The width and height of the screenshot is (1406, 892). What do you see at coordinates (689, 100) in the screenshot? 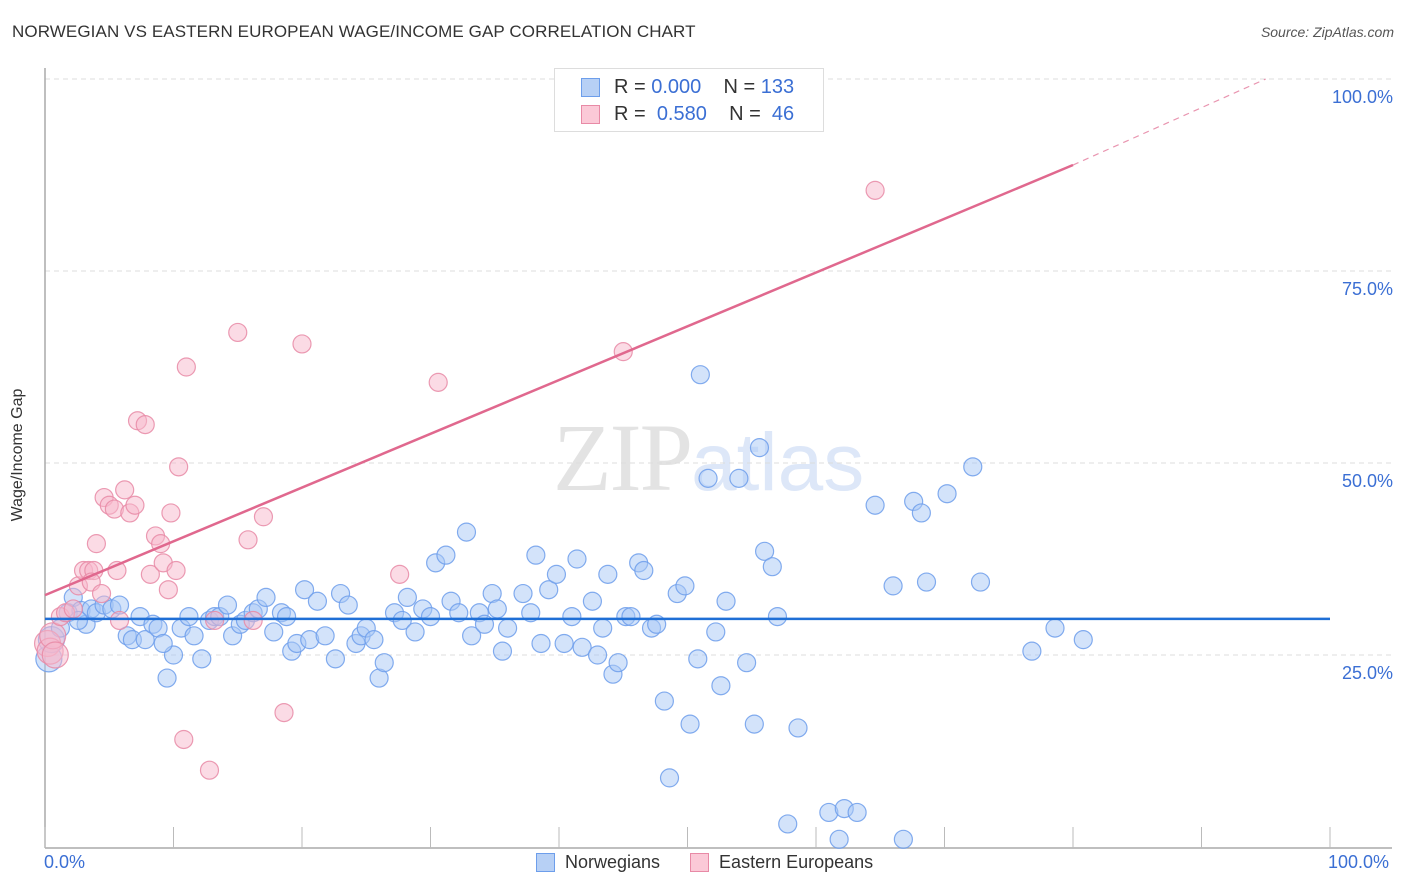
I see `stats-legend: R = 0.000 N = 133 R = 0.580 N = 46` at bounding box center [689, 100].